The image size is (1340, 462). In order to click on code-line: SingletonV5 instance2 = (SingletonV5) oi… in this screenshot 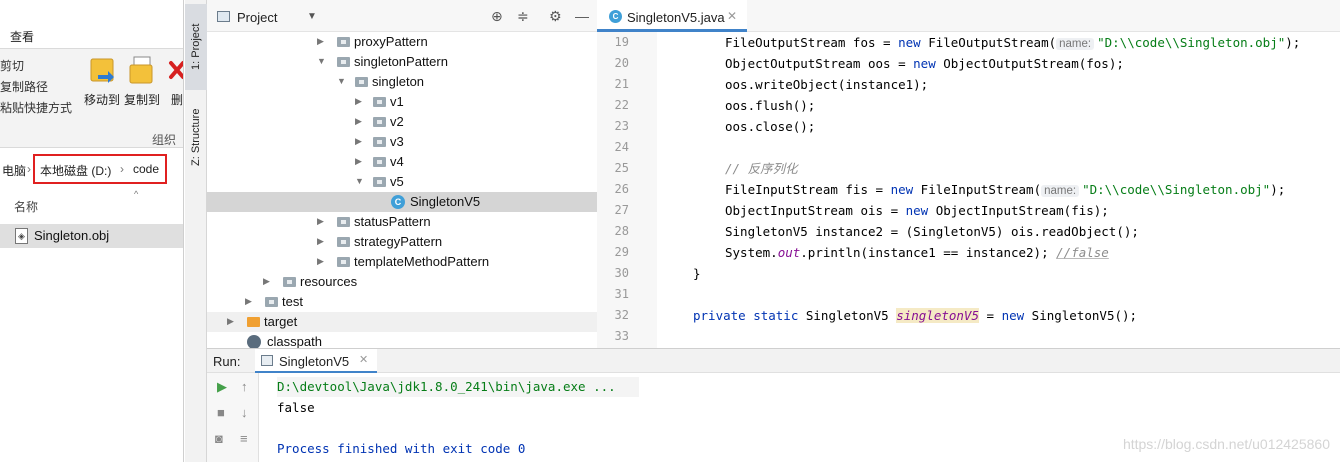, I will do `click(932, 231)`.